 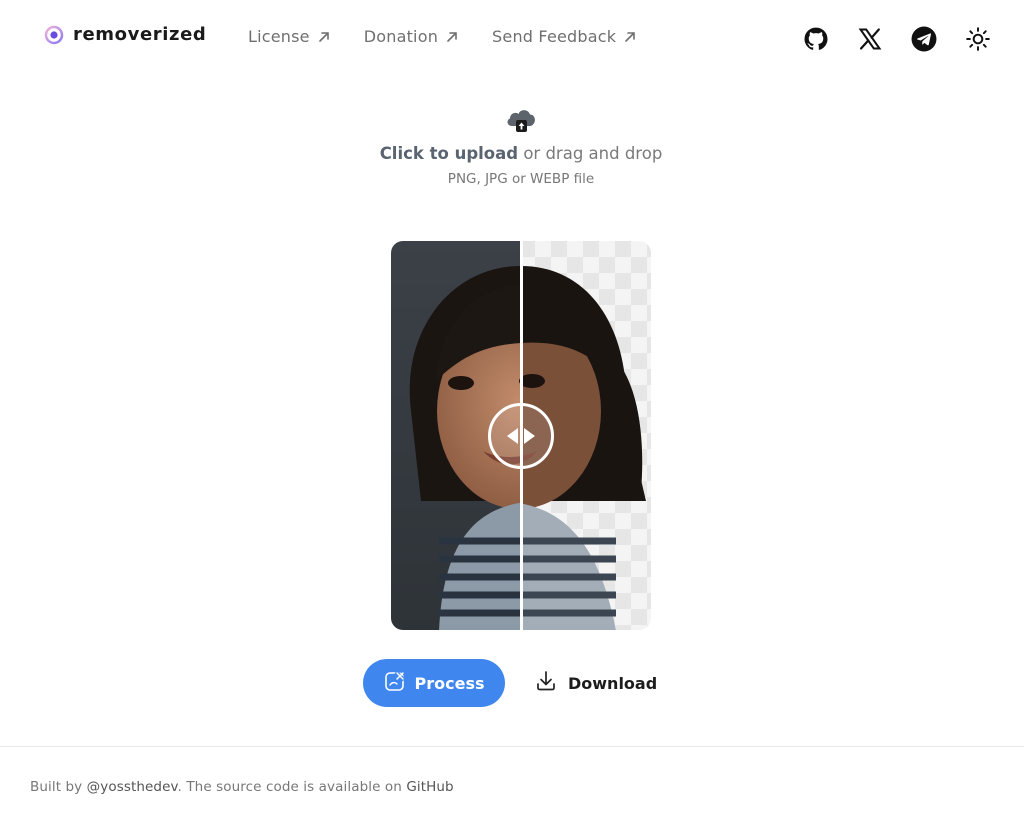 I want to click on nav-link-label: Donation, so click(x=401, y=36).